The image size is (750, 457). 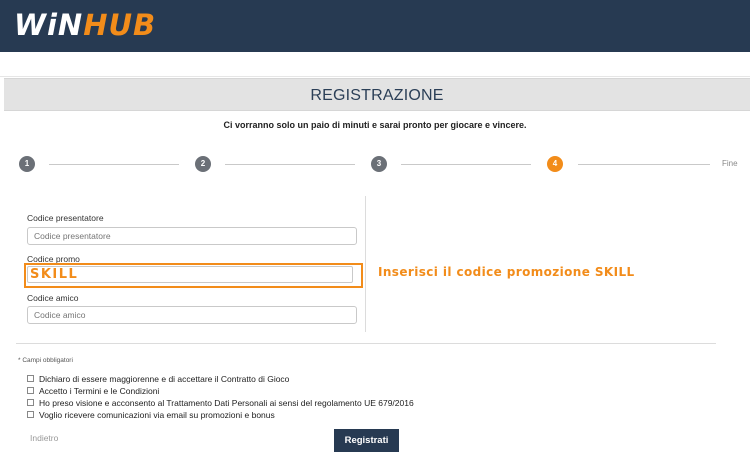 I want to click on step-2-indicator: 2, so click(x=203, y=164).